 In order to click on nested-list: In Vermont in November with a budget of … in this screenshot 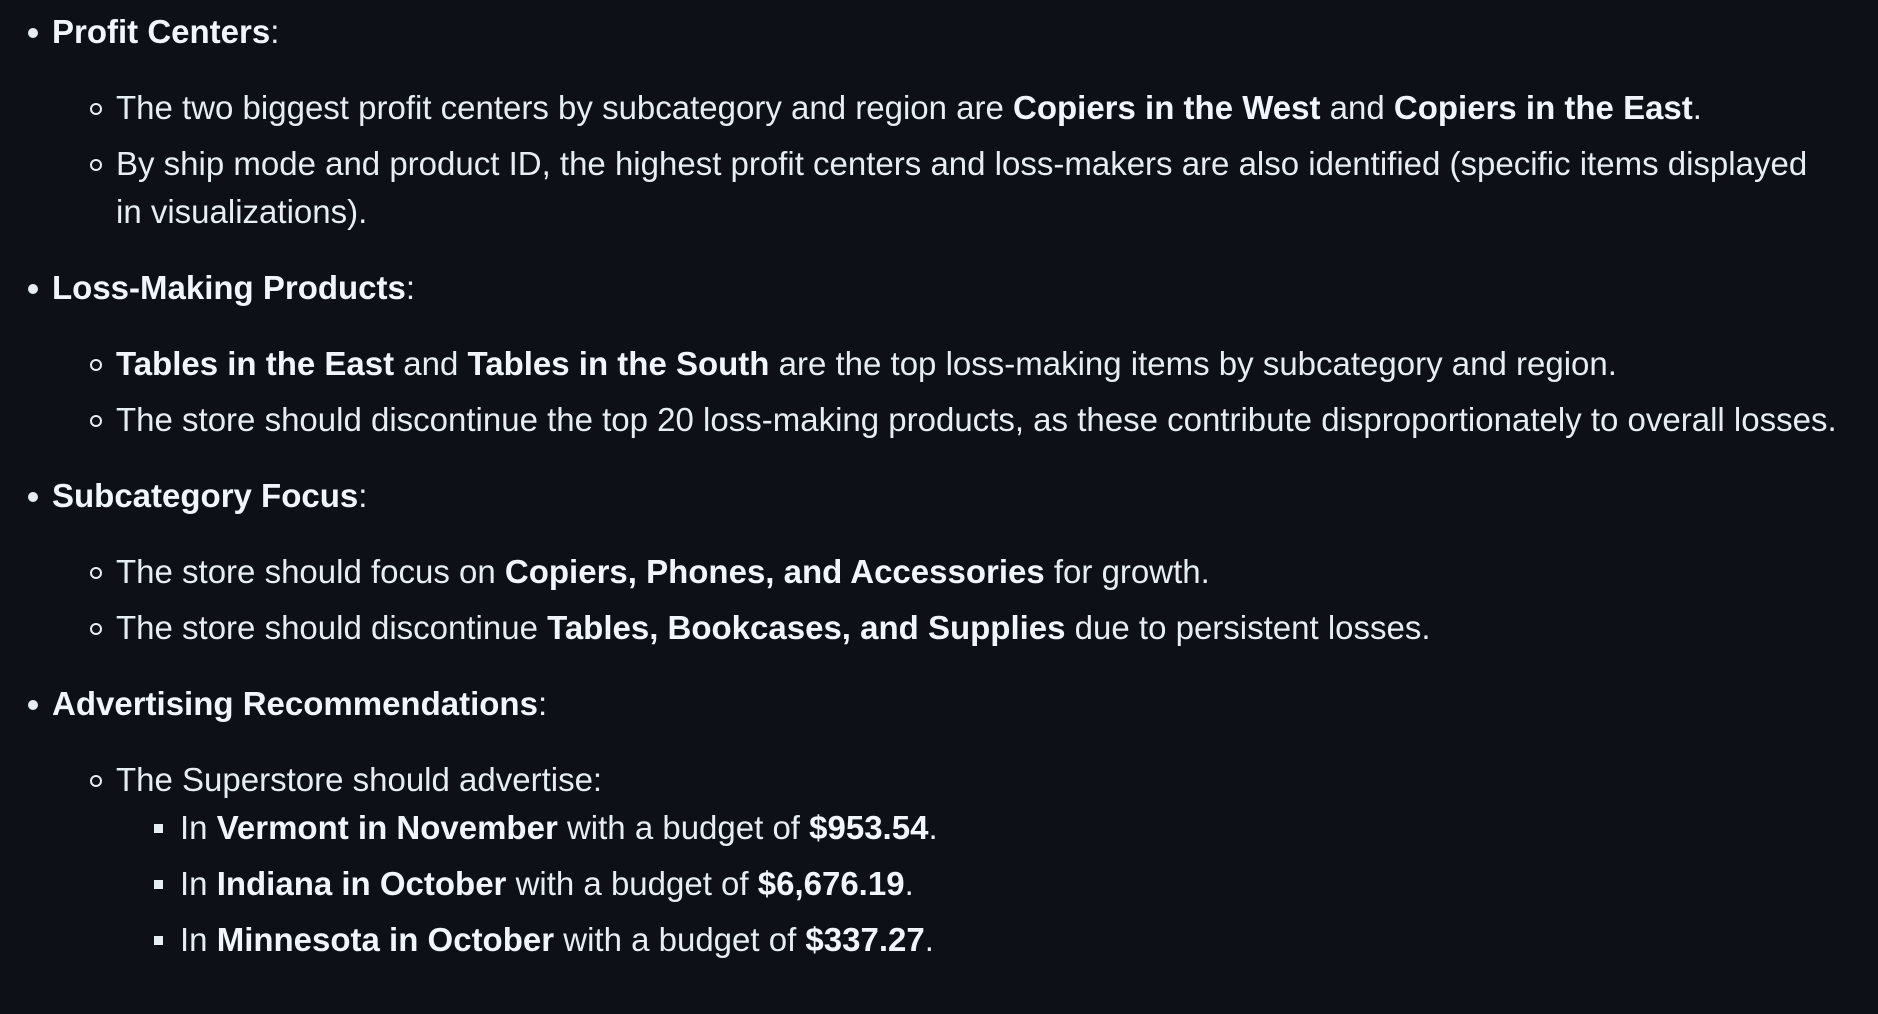, I will do `click(977, 884)`.